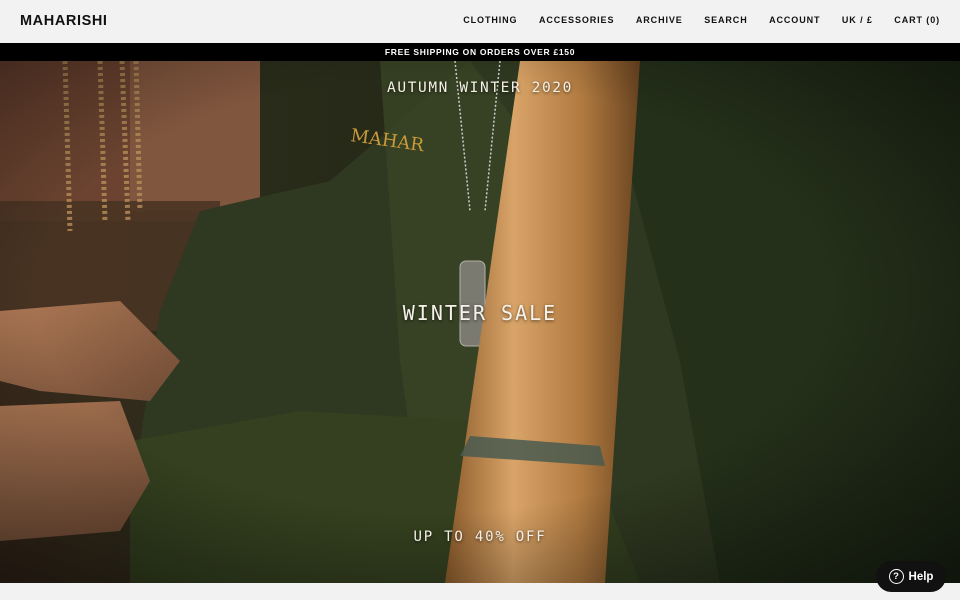 The width and height of the screenshot is (960, 600). Describe the element at coordinates (490, 20) in the screenshot. I see `nav-clothing: CLOTHING` at that location.